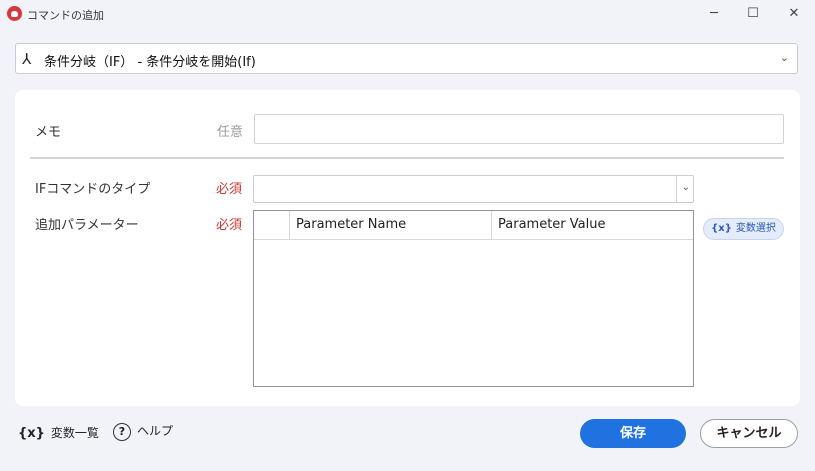 The height and width of the screenshot is (471, 815). Describe the element at coordinates (391, 225) in the screenshot. I see `grid-header-name: Parameter Name` at that location.